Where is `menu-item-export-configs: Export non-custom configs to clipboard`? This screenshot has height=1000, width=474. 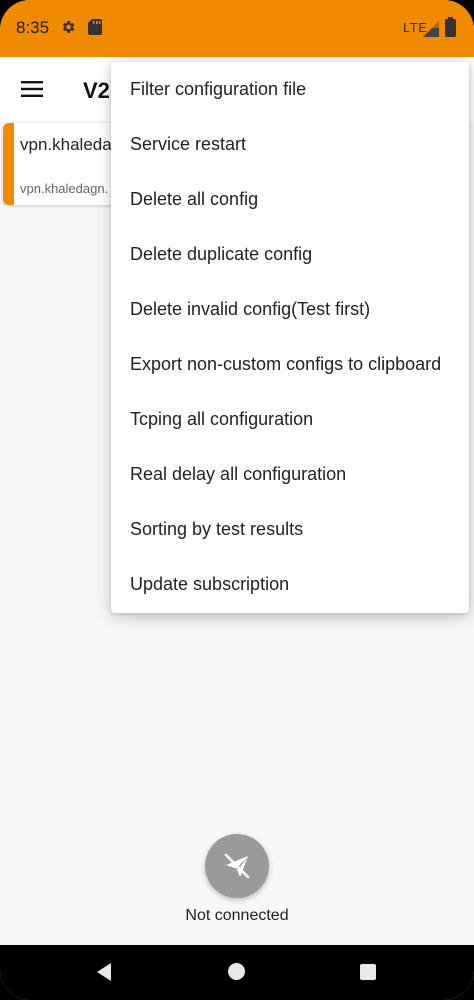
menu-item-export-configs: Export non-custom configs to clipboard is located at coordinates (290, 364).